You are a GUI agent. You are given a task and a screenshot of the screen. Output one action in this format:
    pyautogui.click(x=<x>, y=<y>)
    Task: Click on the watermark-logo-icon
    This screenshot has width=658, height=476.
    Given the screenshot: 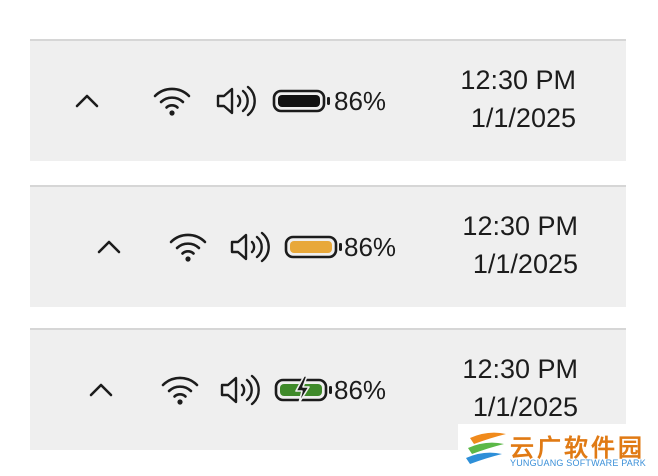 What is the action you would take?
    pyautogui.click(x=486, y=448)
    